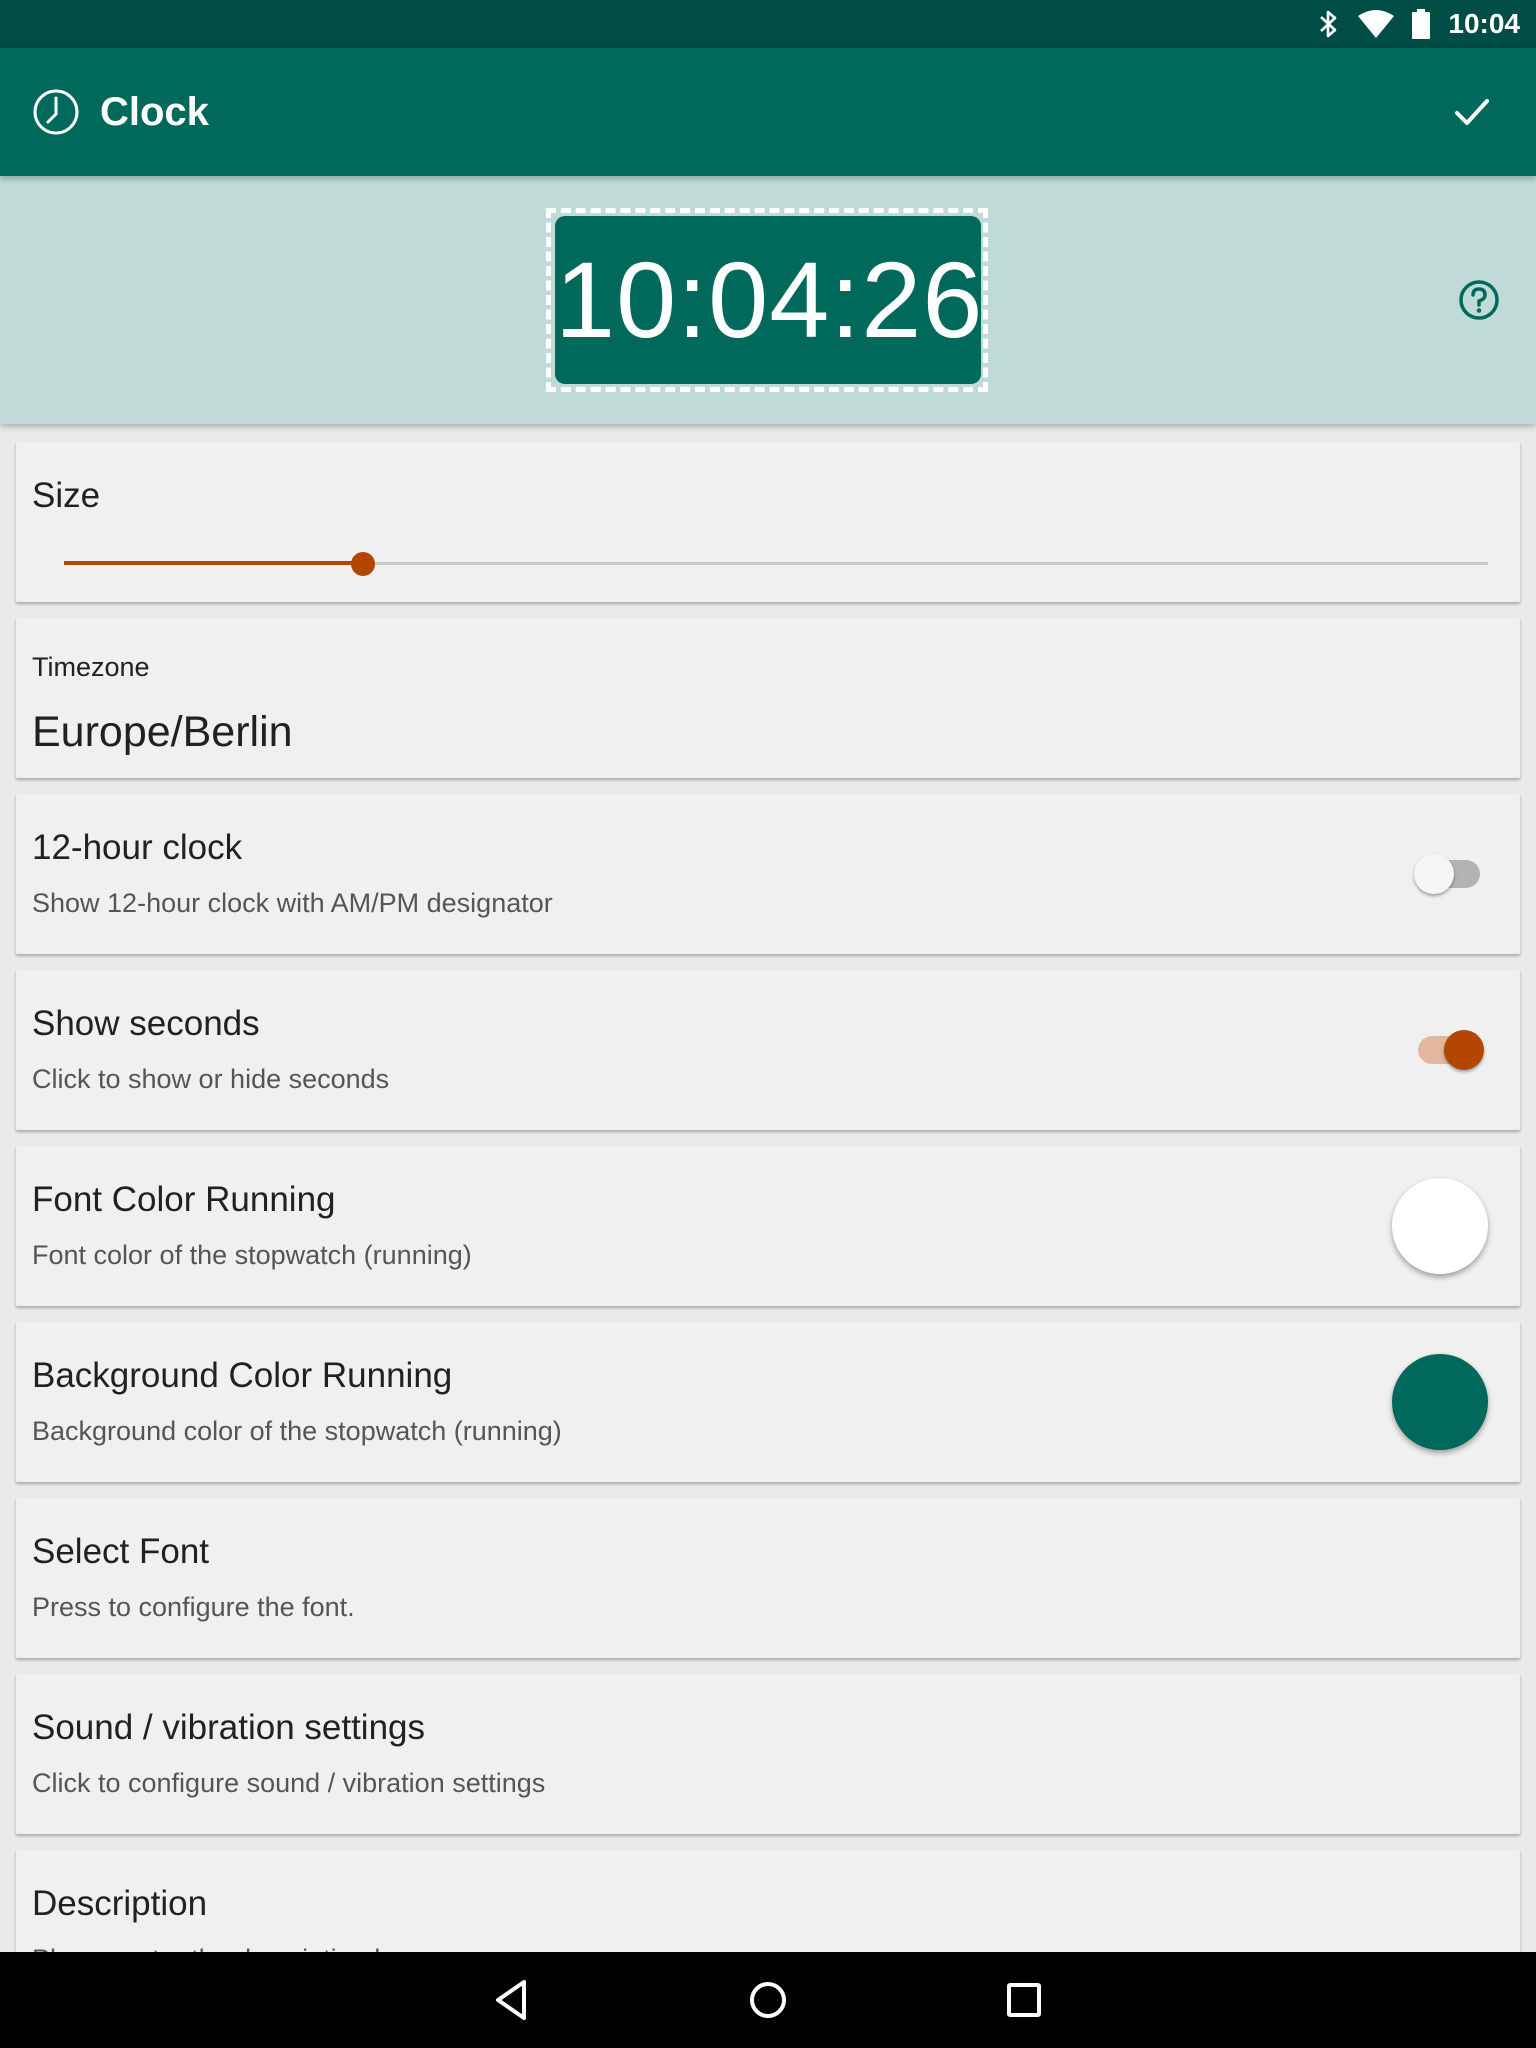 This screenshot has width=1536, height=2048. I want to click on description-summary: Please enter the description here, so click(230, 1948).